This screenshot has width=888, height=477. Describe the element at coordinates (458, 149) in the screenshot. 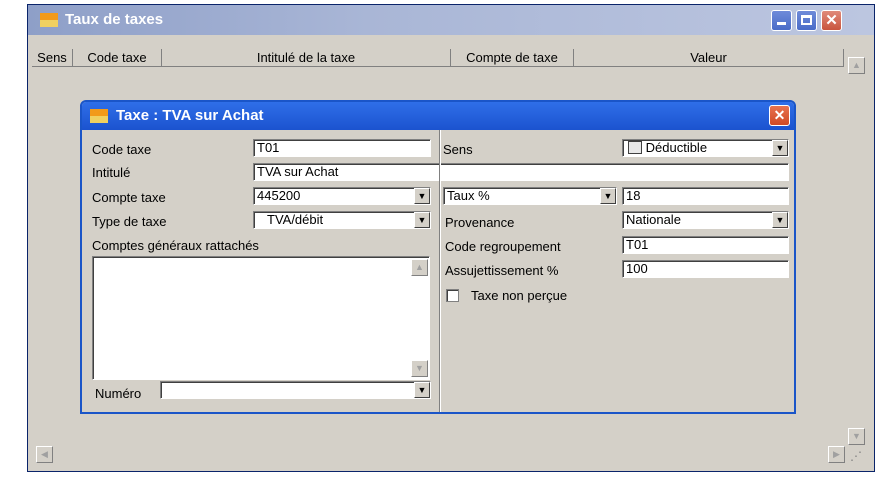

I see `label-sens: Sens` at that location.